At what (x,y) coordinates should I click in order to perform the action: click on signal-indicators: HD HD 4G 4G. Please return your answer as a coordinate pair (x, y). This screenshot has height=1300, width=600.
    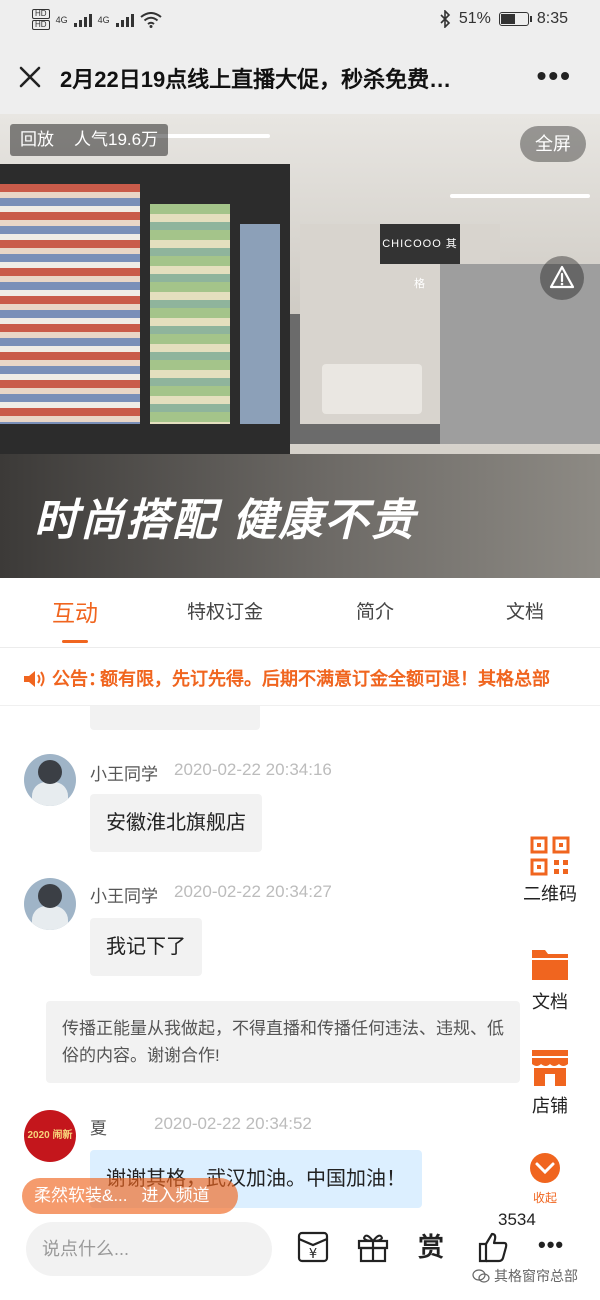
    Looking at the image, I should click on (97, 19).